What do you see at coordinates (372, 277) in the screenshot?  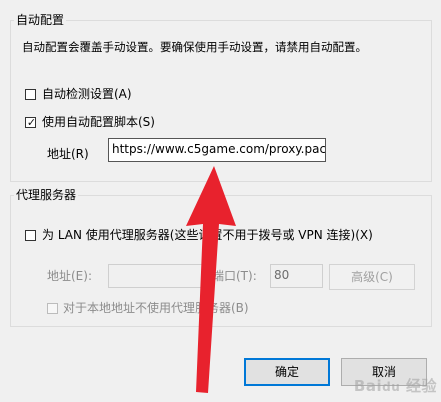 I see `advanced-button: 高级(C)` at bounding box center [372, 277].